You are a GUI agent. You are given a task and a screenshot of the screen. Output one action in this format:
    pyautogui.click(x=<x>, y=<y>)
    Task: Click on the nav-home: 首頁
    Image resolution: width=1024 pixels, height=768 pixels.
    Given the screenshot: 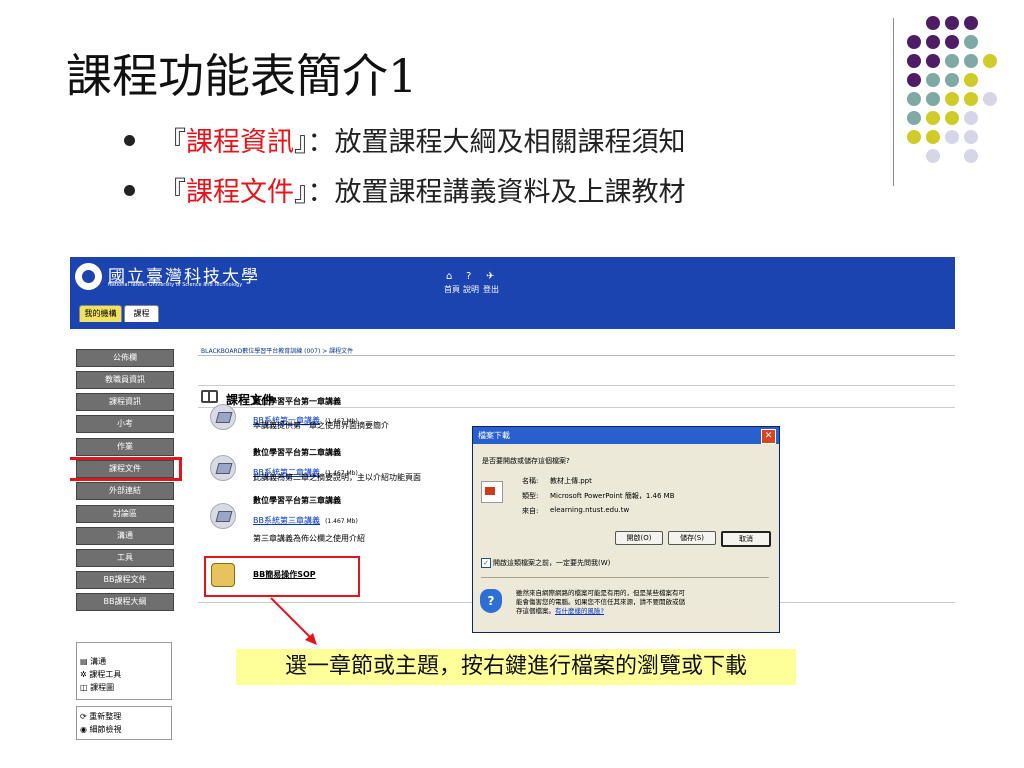 What is the action you would take?
    pyautogui.click(x=452, y=289)
    